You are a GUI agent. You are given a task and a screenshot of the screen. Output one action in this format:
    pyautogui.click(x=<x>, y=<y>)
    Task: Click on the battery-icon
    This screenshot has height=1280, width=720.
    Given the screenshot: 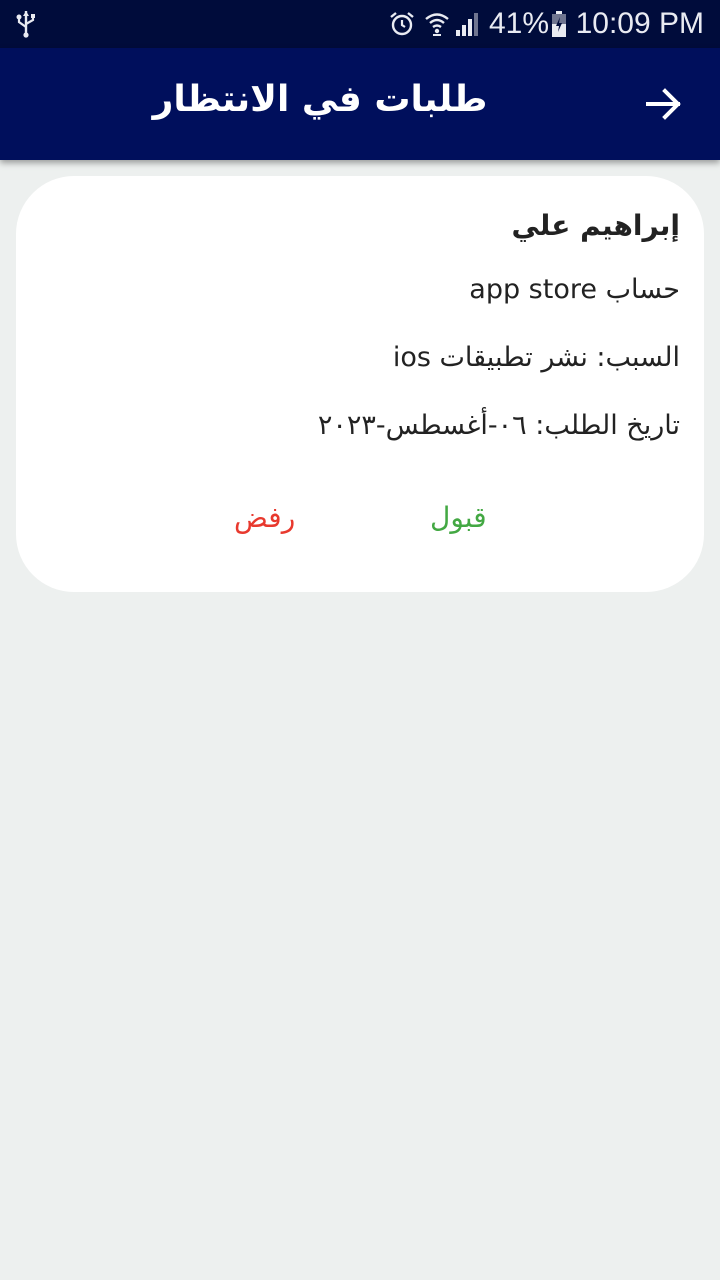 What is the action you would take?
    pyautogui.click(x=559, y=24)
    